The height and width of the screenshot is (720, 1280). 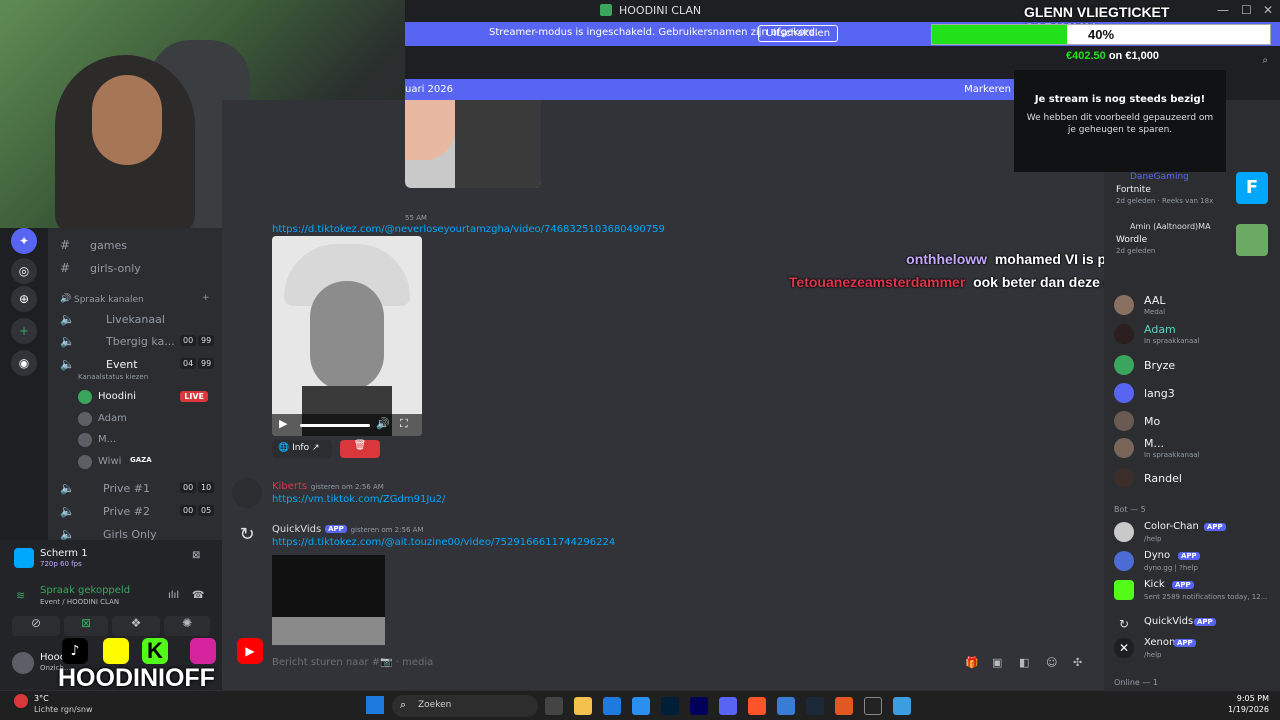 What do you see at coordinates (699, 706) in the screenshot?
I see `premiere-icon` at bounding box center [699, 706].